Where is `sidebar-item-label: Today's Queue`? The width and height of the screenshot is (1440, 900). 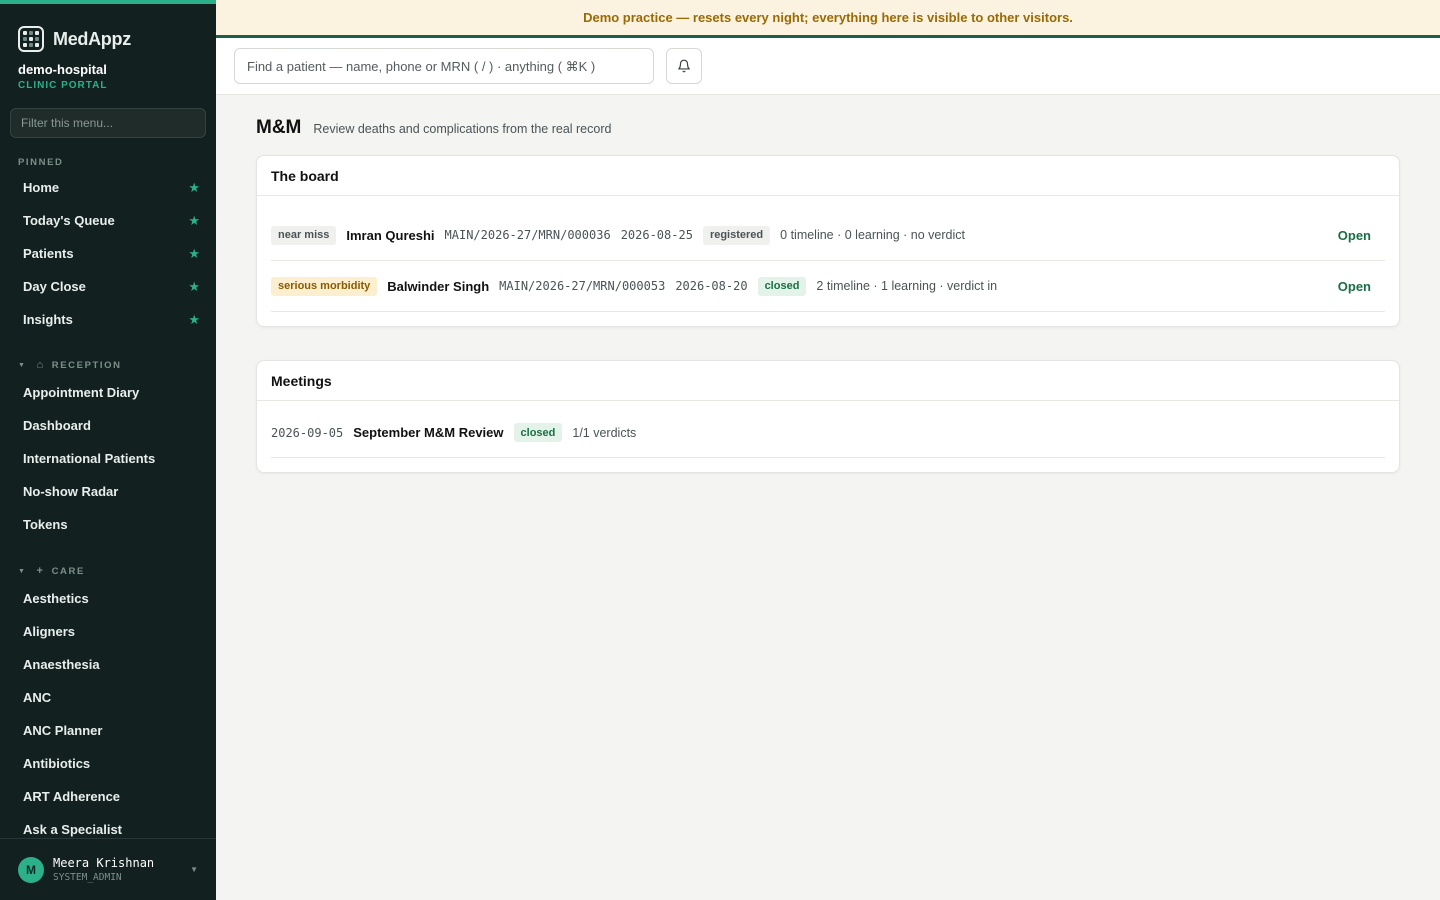 sidebar-item-label: Today's Queue is located at coordinates (69, 220).